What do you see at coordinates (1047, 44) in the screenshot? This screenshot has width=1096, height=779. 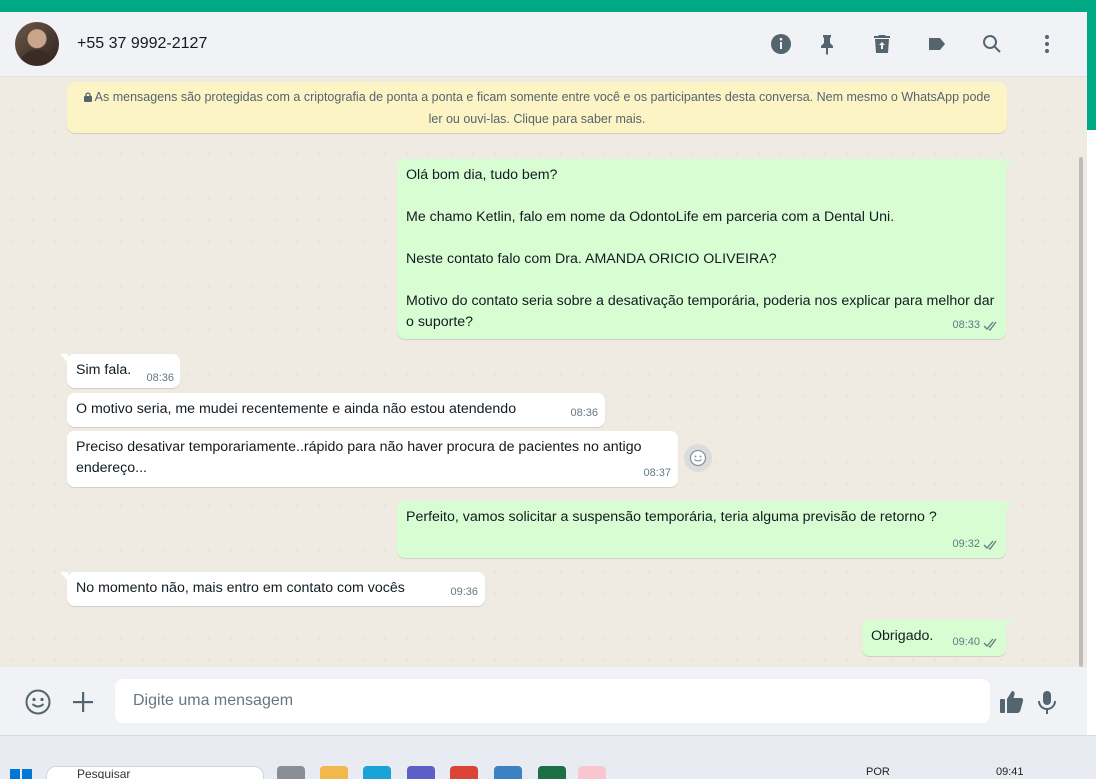 I see `menu-icon` at bounding box center [1047, 44].